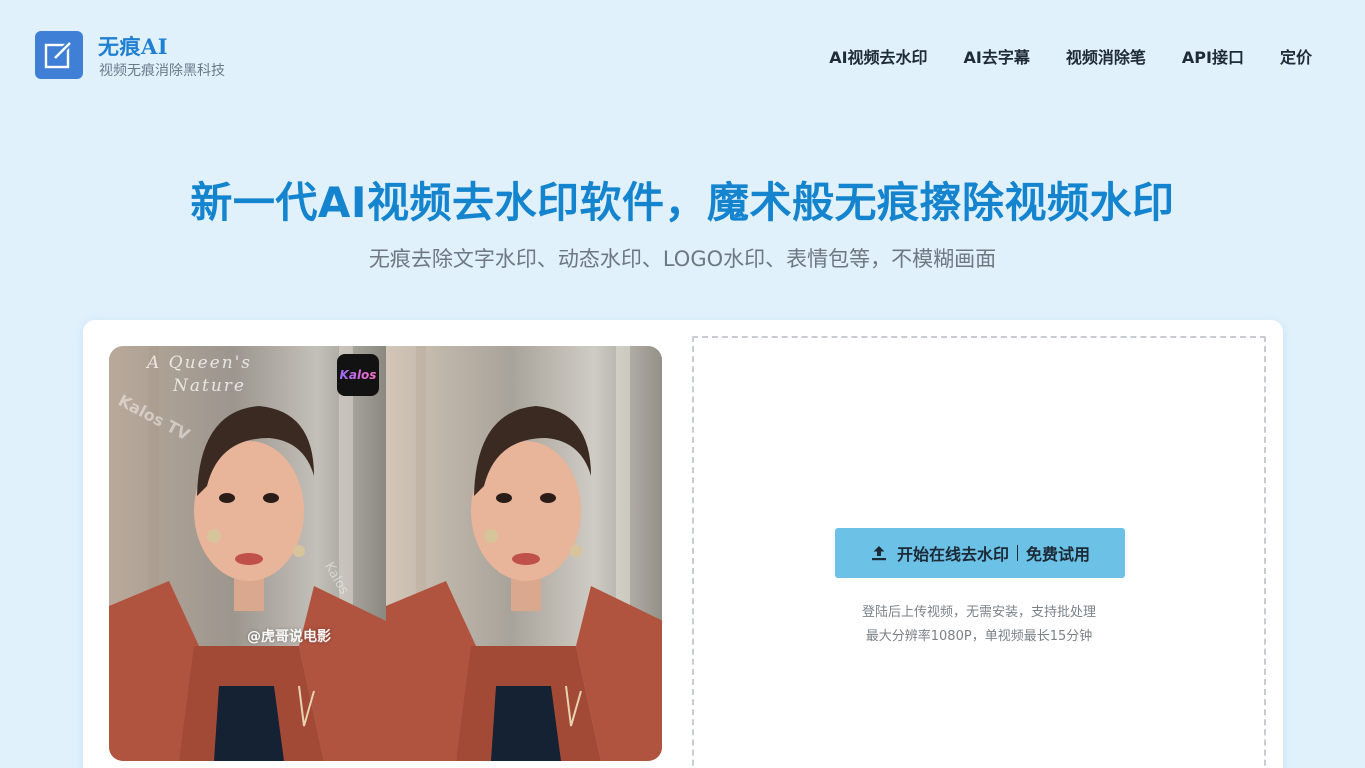 This screenshot has height=768, width=1365. I want to click on upload-note-limits: 最大分辨率1080P，单视频最长15分钟, so click(979, 636).